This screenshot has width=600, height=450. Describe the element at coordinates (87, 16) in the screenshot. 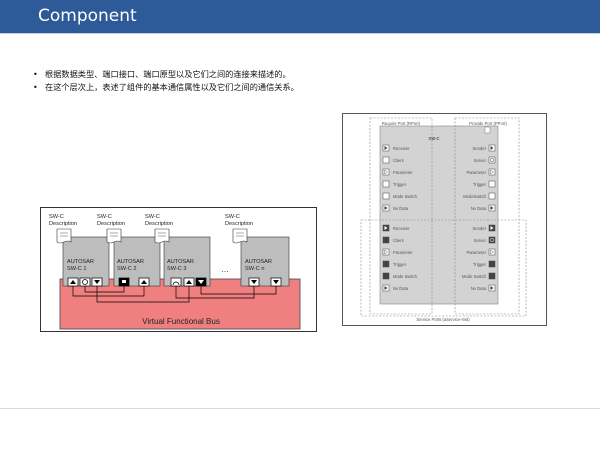

I see `slide-title: Component` at that location.